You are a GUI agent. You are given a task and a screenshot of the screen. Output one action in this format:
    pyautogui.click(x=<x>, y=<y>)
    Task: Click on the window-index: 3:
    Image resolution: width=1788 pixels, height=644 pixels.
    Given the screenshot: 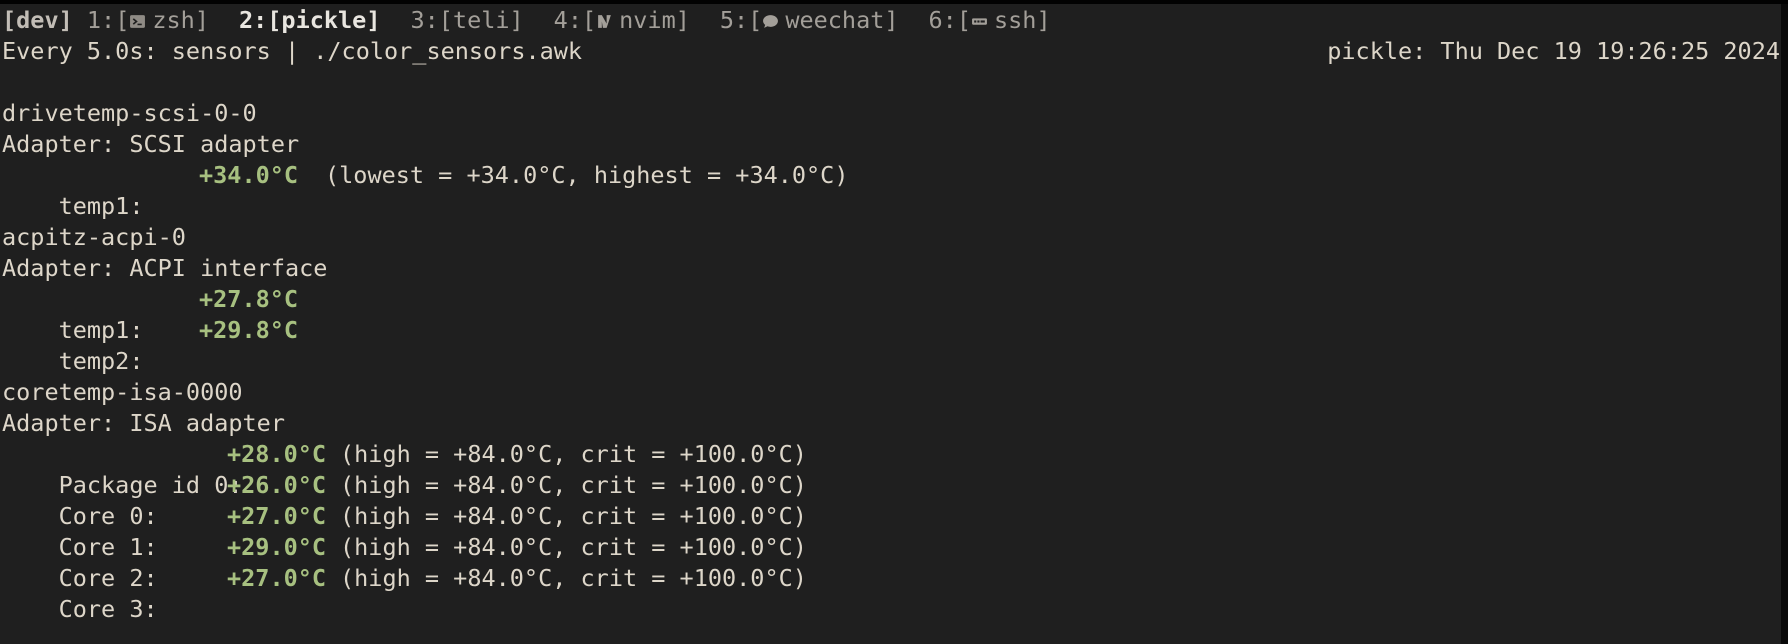 What is the action you would take?
    pyautogui.click(x=424, y=20)
    